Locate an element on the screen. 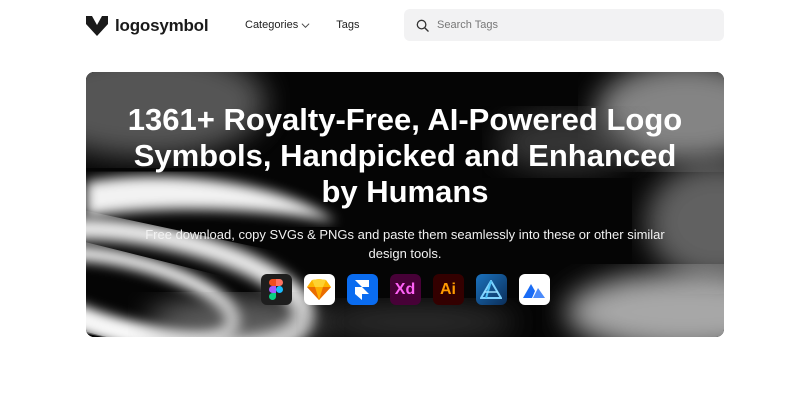 The height and width of the screenshot is (400, 800). search-bar is located at coordinates (564, 25).